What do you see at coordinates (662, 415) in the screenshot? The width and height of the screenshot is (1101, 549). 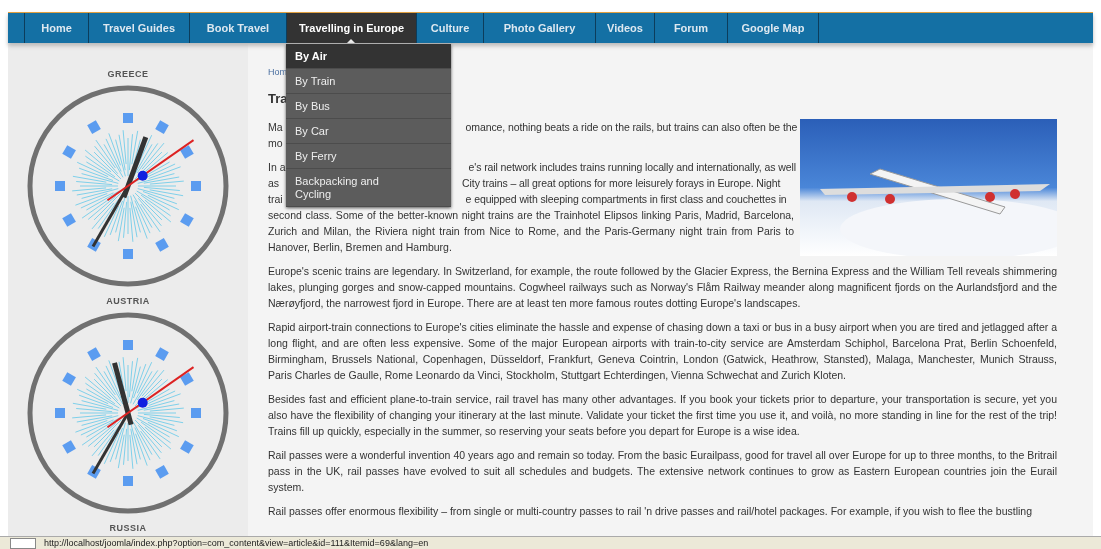 I see `article-paragraph: Besides fast and efficient plane-to-train service, rail travel has many other advantages. If you book your tickets prior to departure, your transportation is secure, yet you also have the flexibility of changing your itinerary at the last minute. Validate your ticket the first time you use it, and voilà, no more standing in line for the rest of the trip! Trains fill up quickly, especially in the summer, so reserving your seats before you depart for Europe is a wise idea.` at bounding box center [662, 415].